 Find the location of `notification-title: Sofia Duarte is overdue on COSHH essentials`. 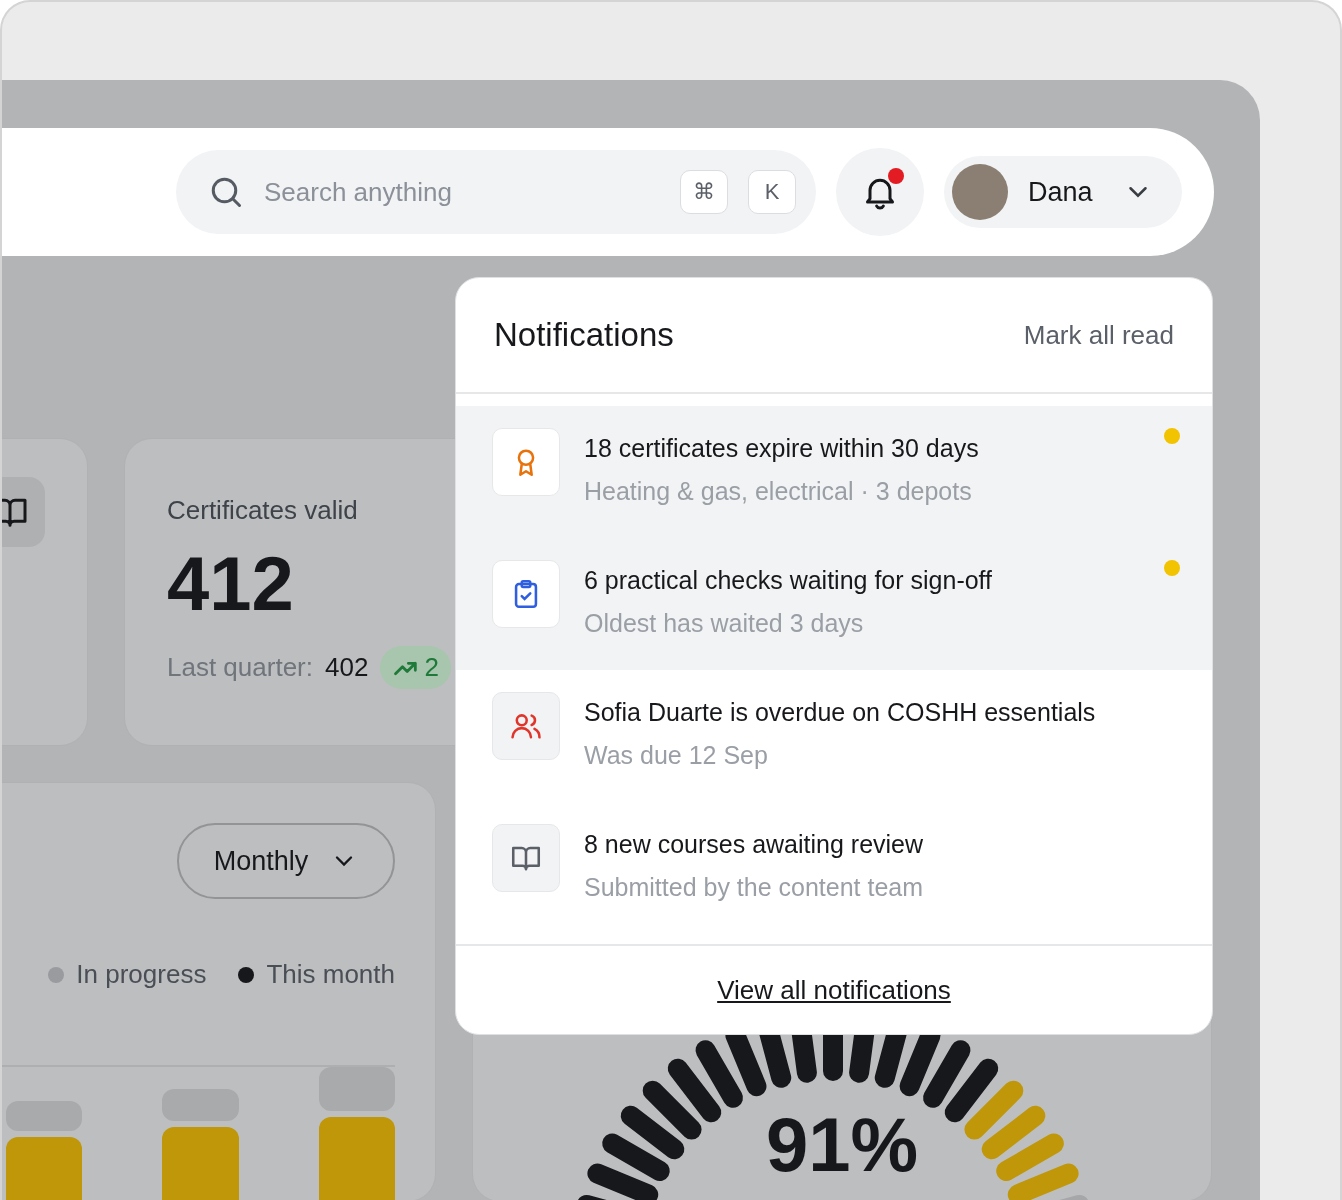

notification-title: Sofia Duarte is overdue on COSHH essentials is located at coordinates (840, 712).